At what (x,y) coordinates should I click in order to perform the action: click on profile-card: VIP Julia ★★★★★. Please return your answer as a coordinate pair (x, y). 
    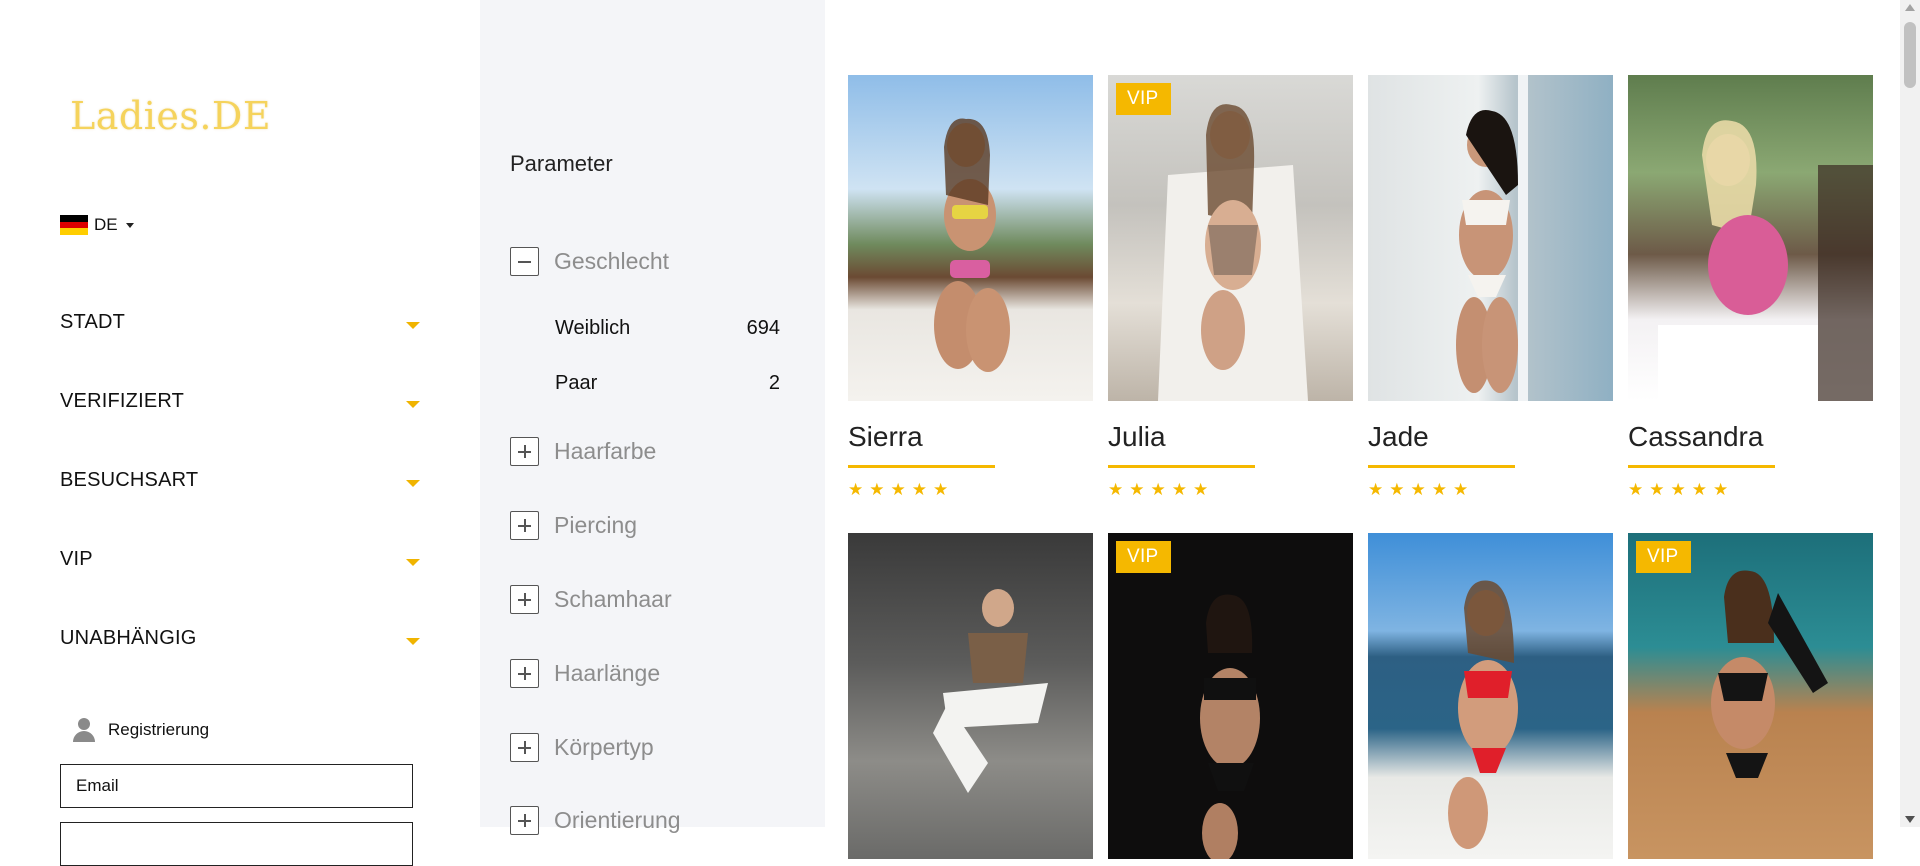
    Looking at the image, I should click on (1230, 287).